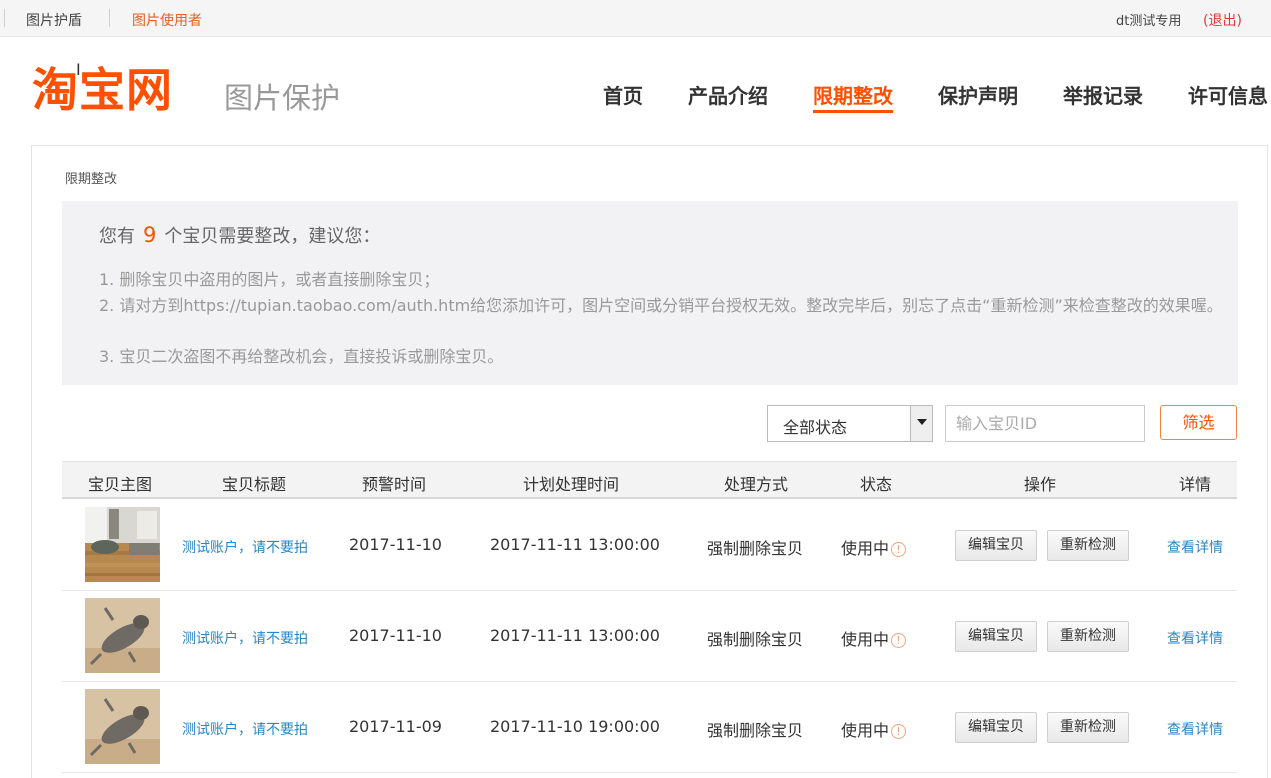 Image resolution: width=1271 pixels, height=778 pixels. Describe the element at coordinates (1045, 423) in the screenshot. I see `item-id-input` at that location.